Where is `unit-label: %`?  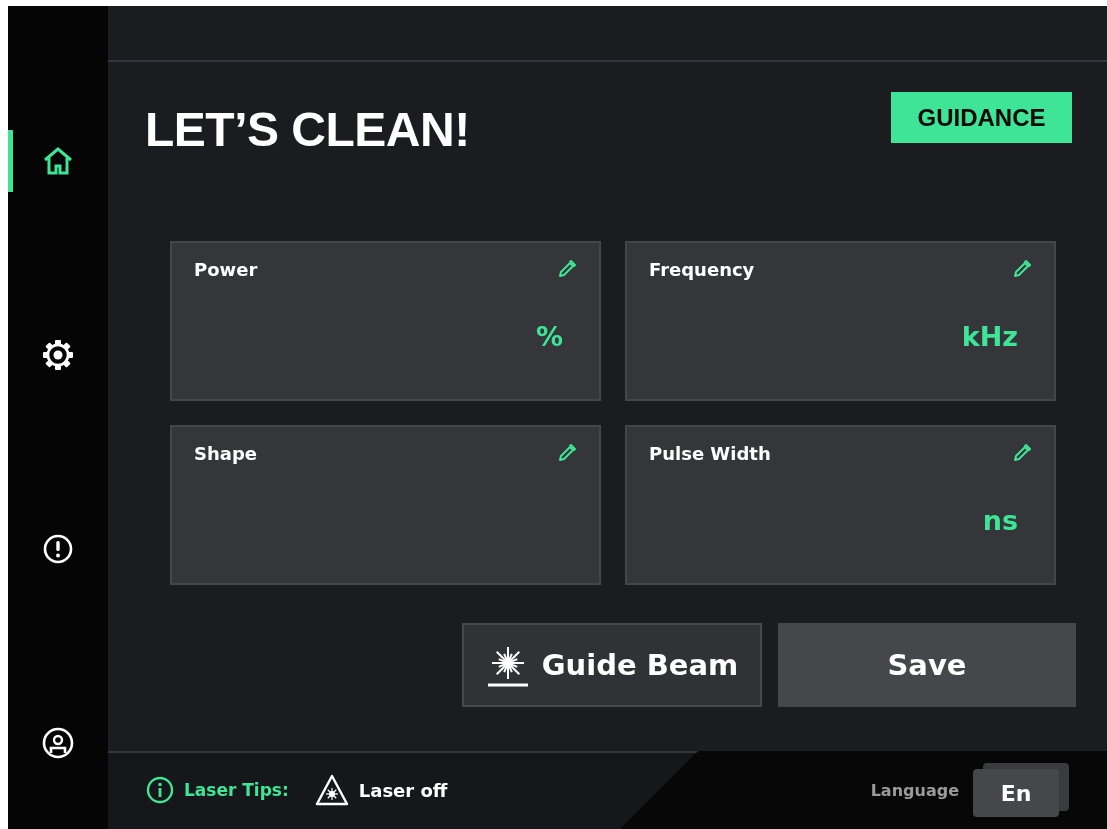
unit-label: % is located at coordinates (549, 336).